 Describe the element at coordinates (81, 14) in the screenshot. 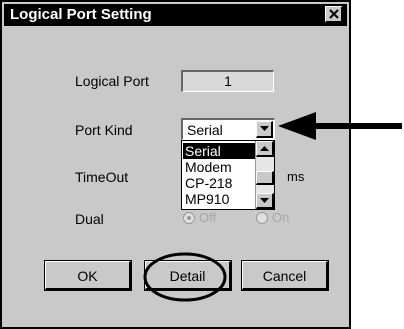

I see `dialog-title: Logical Port Setting` at that location.